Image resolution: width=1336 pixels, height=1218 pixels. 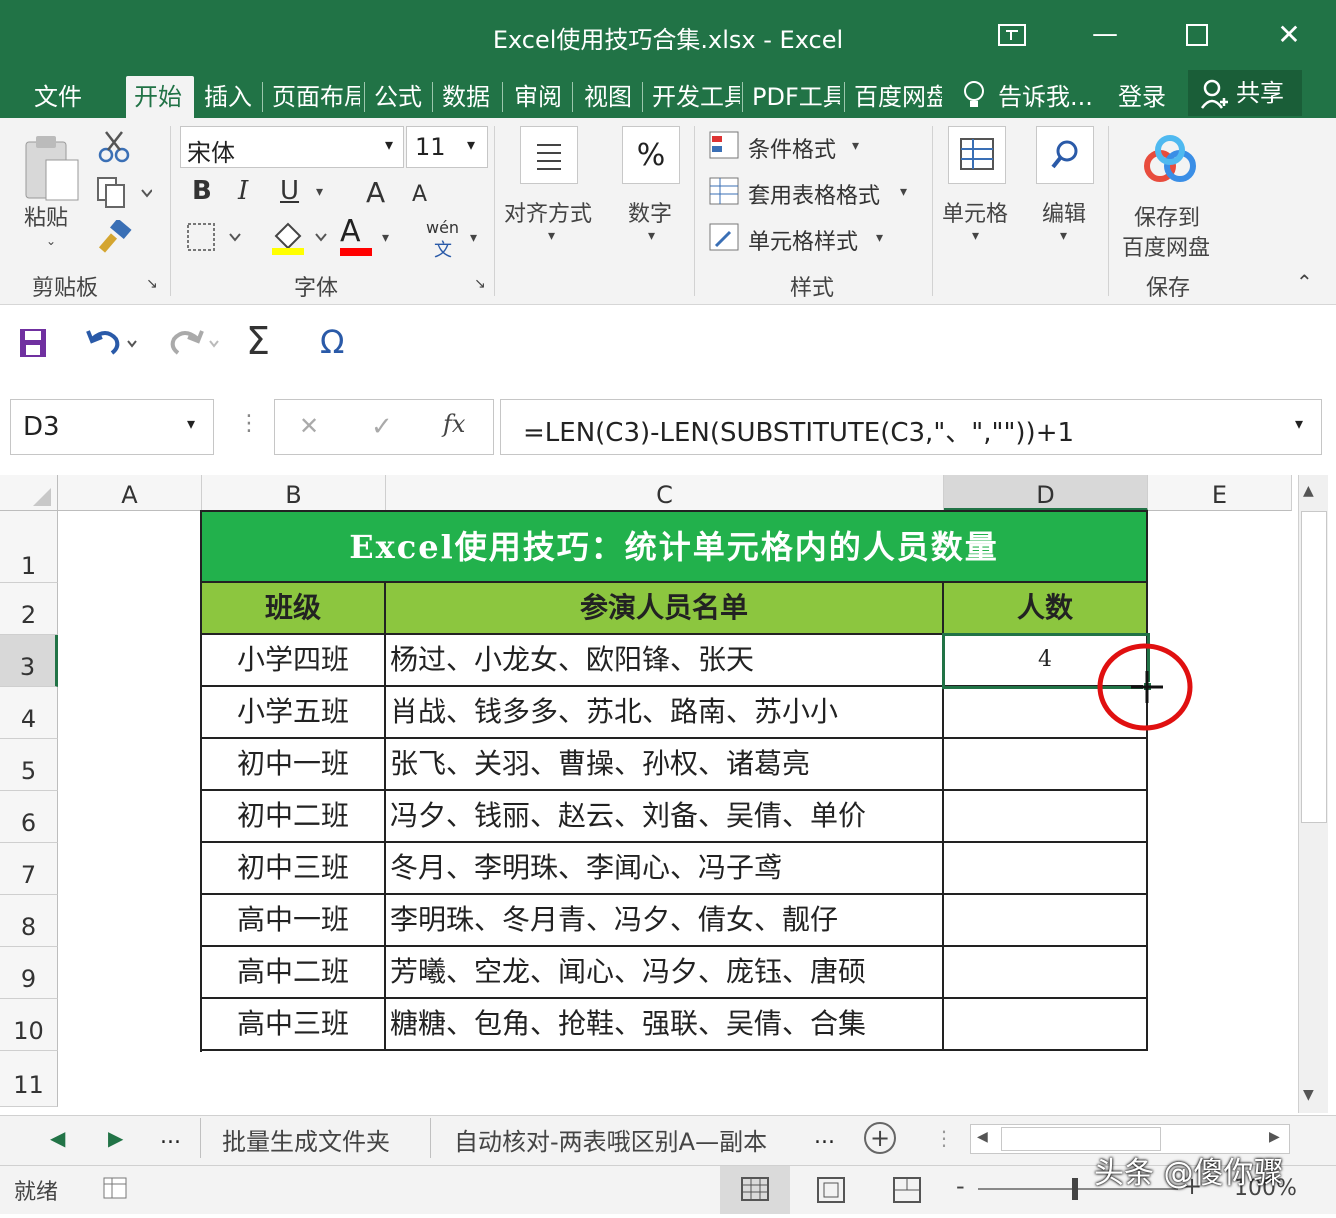 What do you see at coordinates (312, 97) in the screenshot?
I see `tab-page-layout: 页面布局` at bounding box center [312, 97].